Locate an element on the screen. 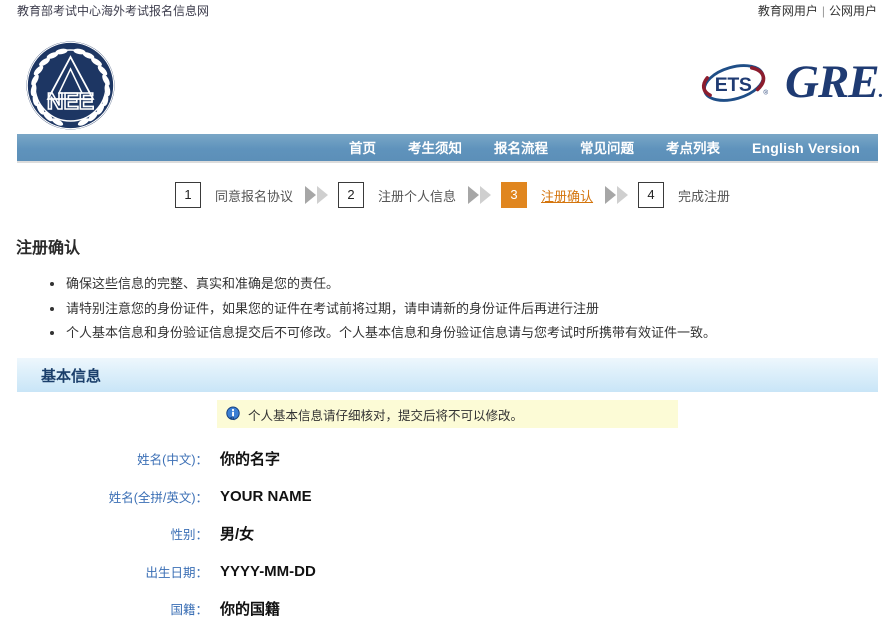 The image size is (895, 621). note-item: 确保这些信息的完整、真实和准确是您的责任。 is located at coordinates (453, 284).